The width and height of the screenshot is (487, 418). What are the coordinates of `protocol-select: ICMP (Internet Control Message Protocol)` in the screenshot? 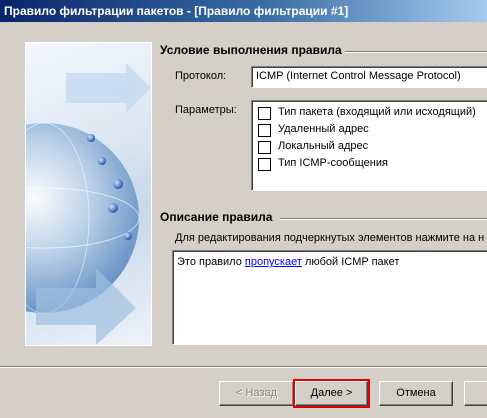 It's located at (369, 77).